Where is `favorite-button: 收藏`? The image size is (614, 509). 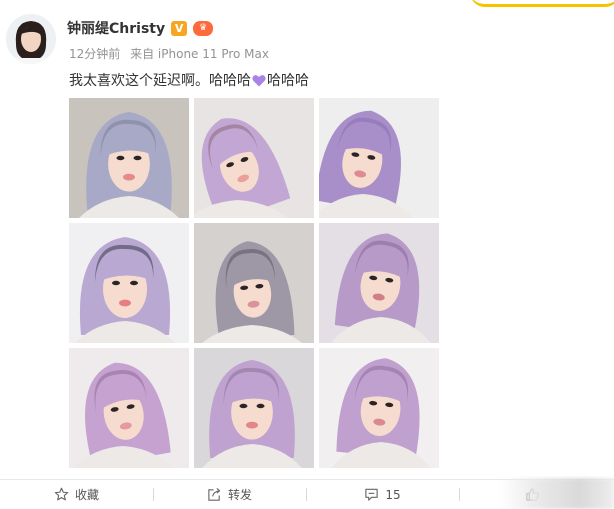
favorite-button: 收藏 is located at coordinates (76, 494).